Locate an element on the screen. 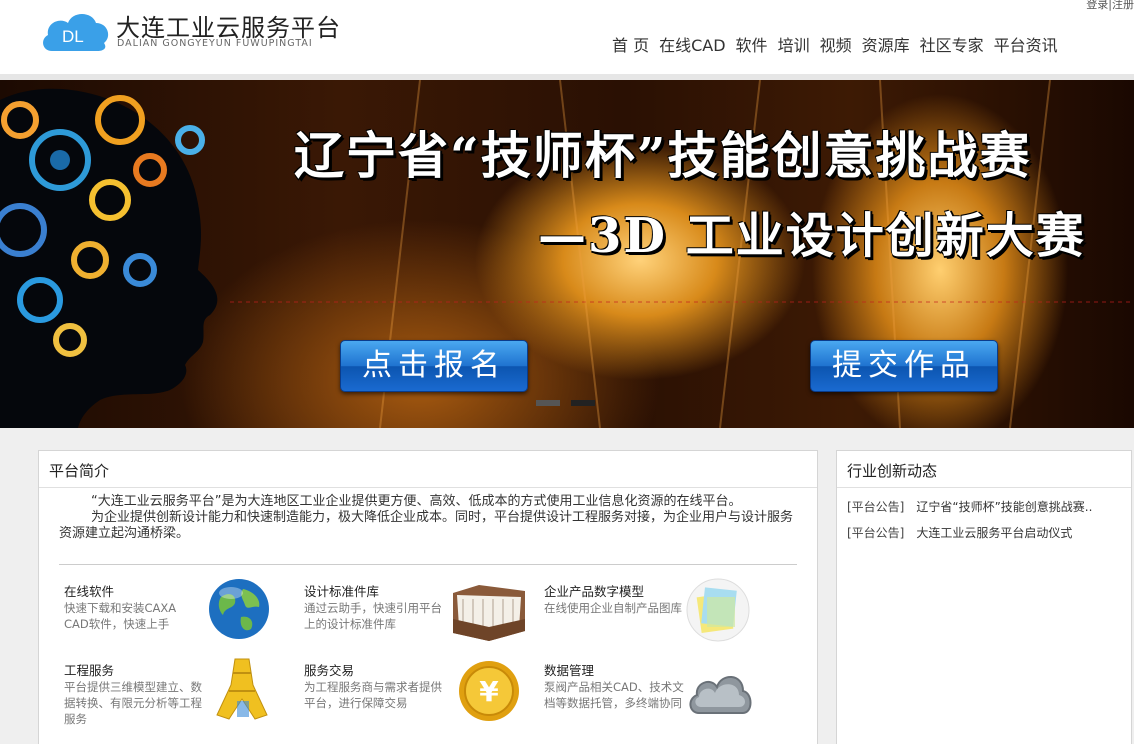  nav-item-resources: 资源库 is located at coordinates (886, 44).